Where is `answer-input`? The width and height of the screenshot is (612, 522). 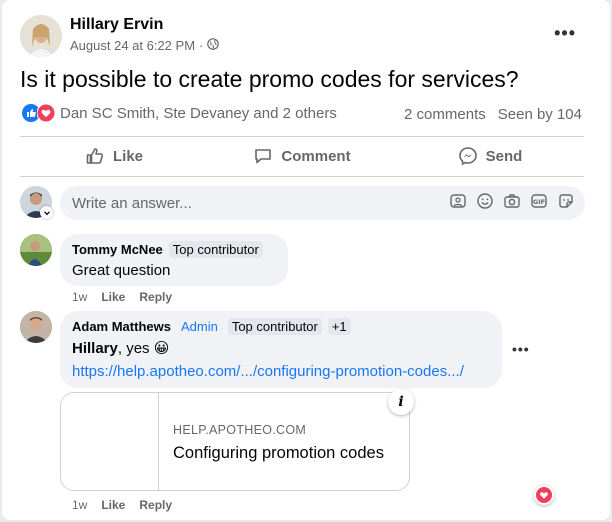
answer-input is located at coordinates (260, 203).